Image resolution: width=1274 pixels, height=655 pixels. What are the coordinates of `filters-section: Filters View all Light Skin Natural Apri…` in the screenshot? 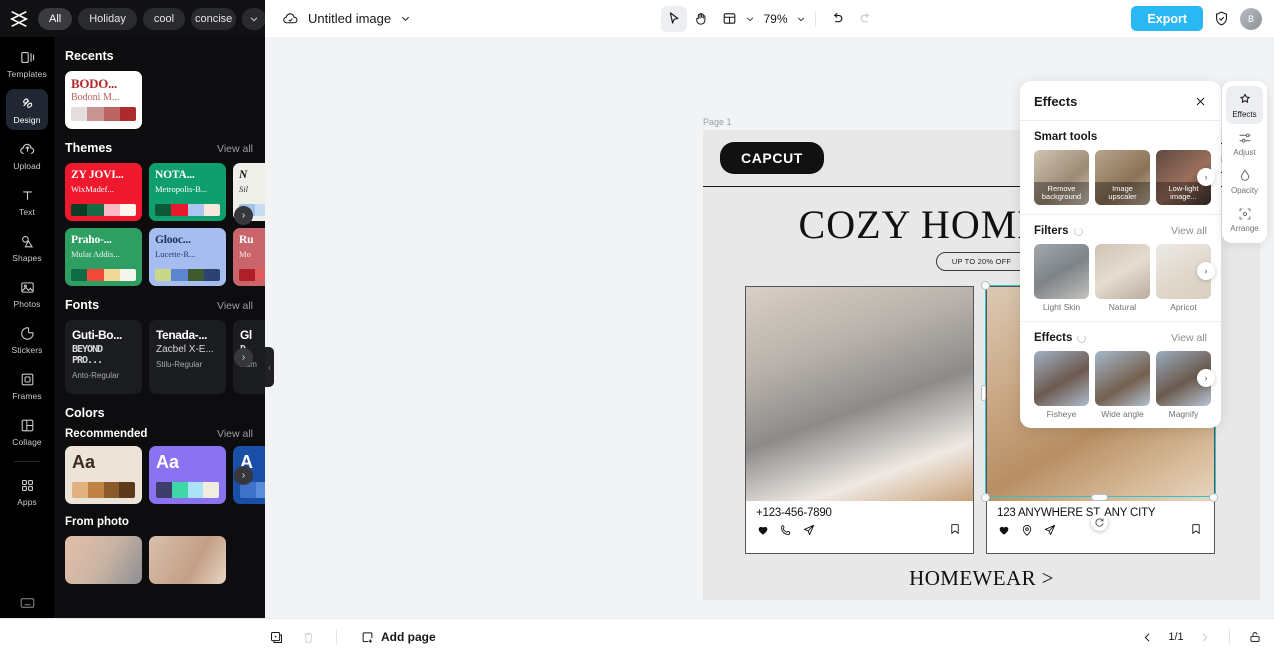 It's located at (1120, 263).